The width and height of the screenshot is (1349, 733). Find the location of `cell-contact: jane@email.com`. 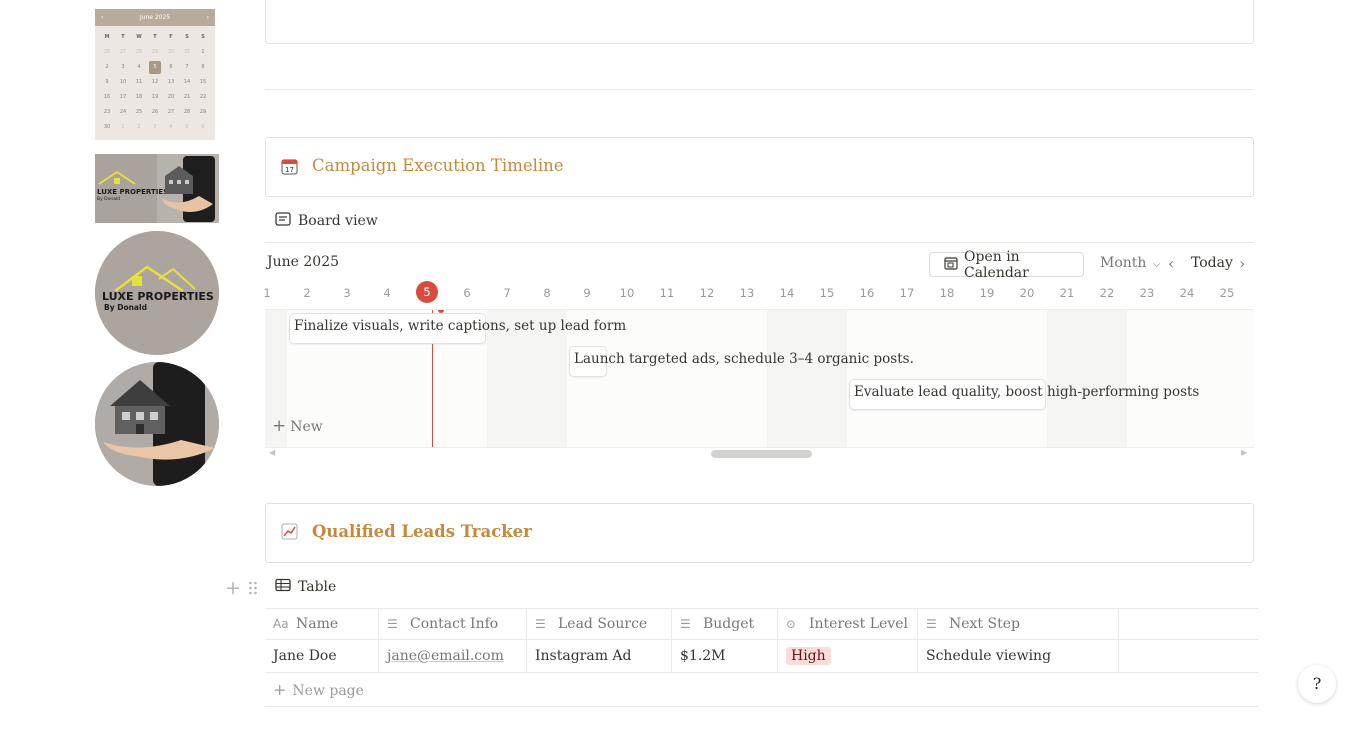

cell-contact: jane@email.com is located at coordinates (452, 656).